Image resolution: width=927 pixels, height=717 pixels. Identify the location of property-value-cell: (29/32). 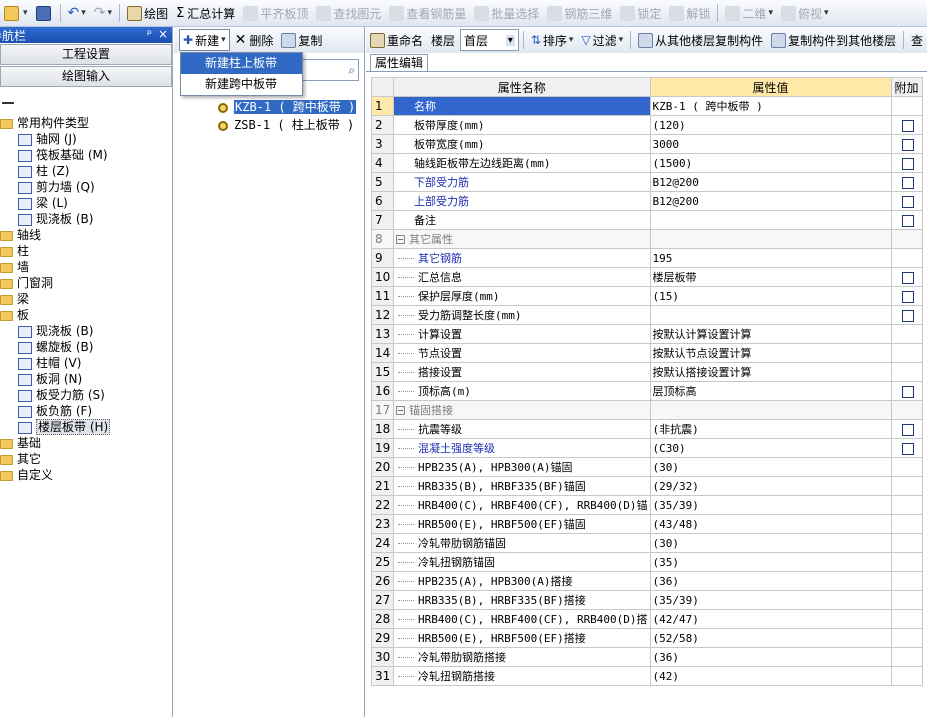
(770, 486).